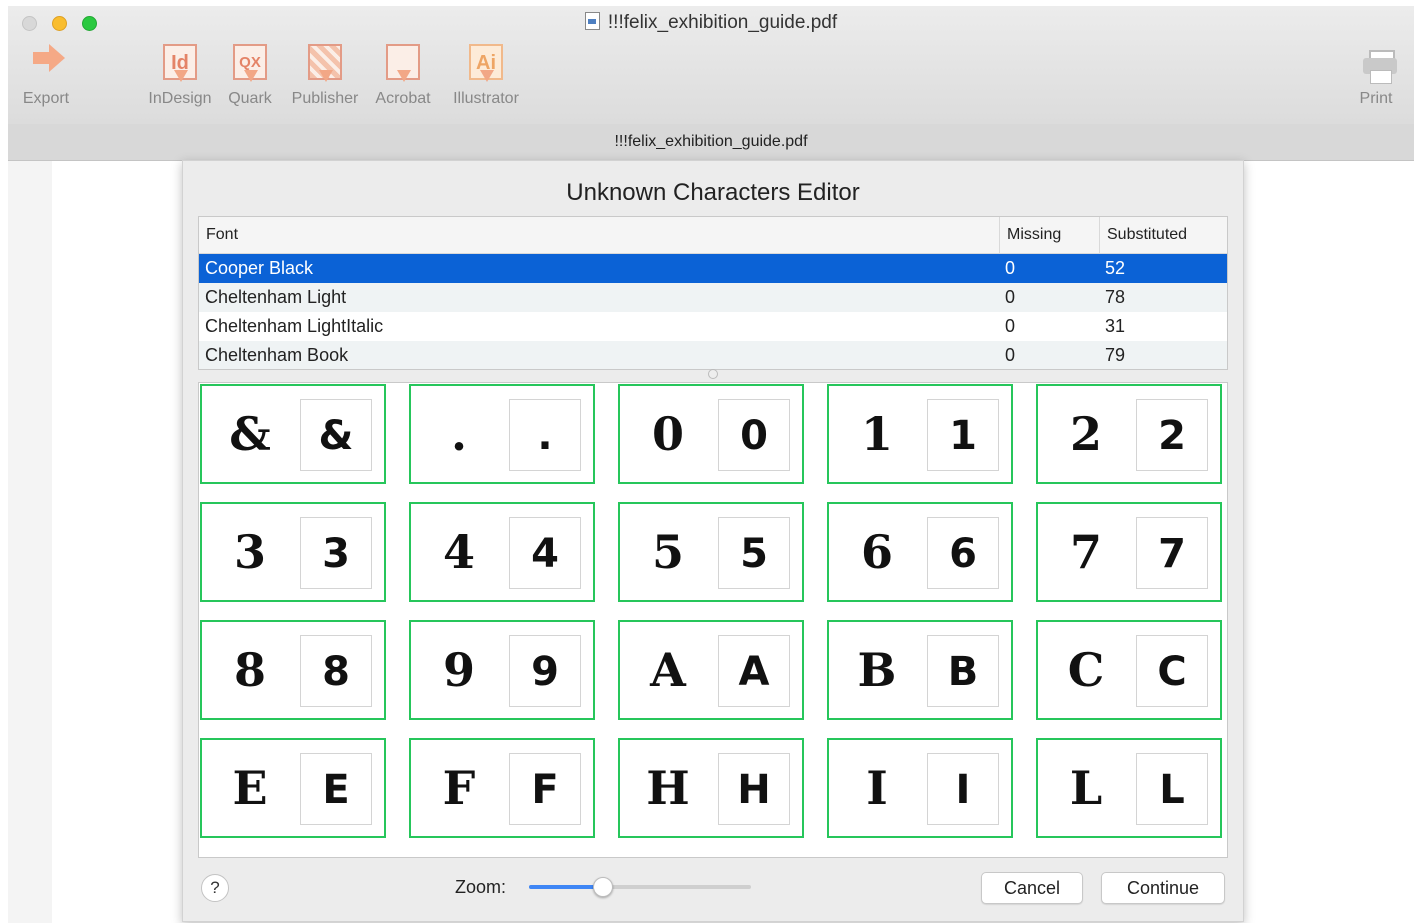 The width and height of the screenshot is (1416, 923). Describe the element at coordinates (250, 75) in the screenshot. I see `quark-button: QX Quark` at that location.